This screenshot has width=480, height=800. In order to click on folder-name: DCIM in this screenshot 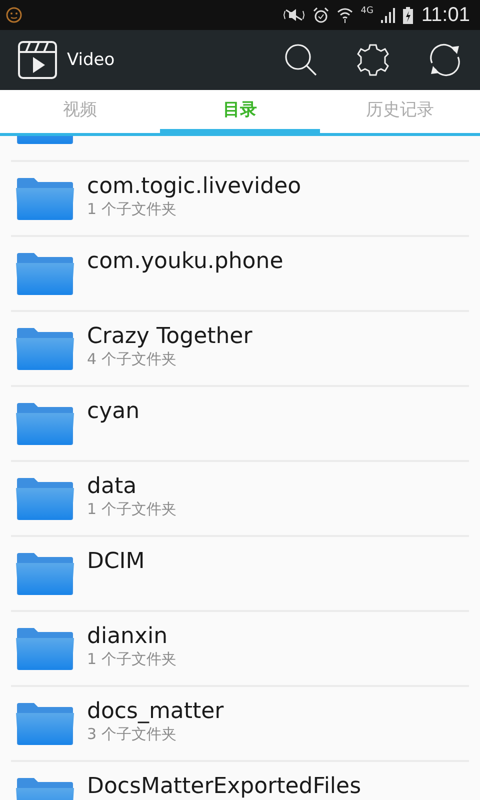, I will do `click(116, 561)`.